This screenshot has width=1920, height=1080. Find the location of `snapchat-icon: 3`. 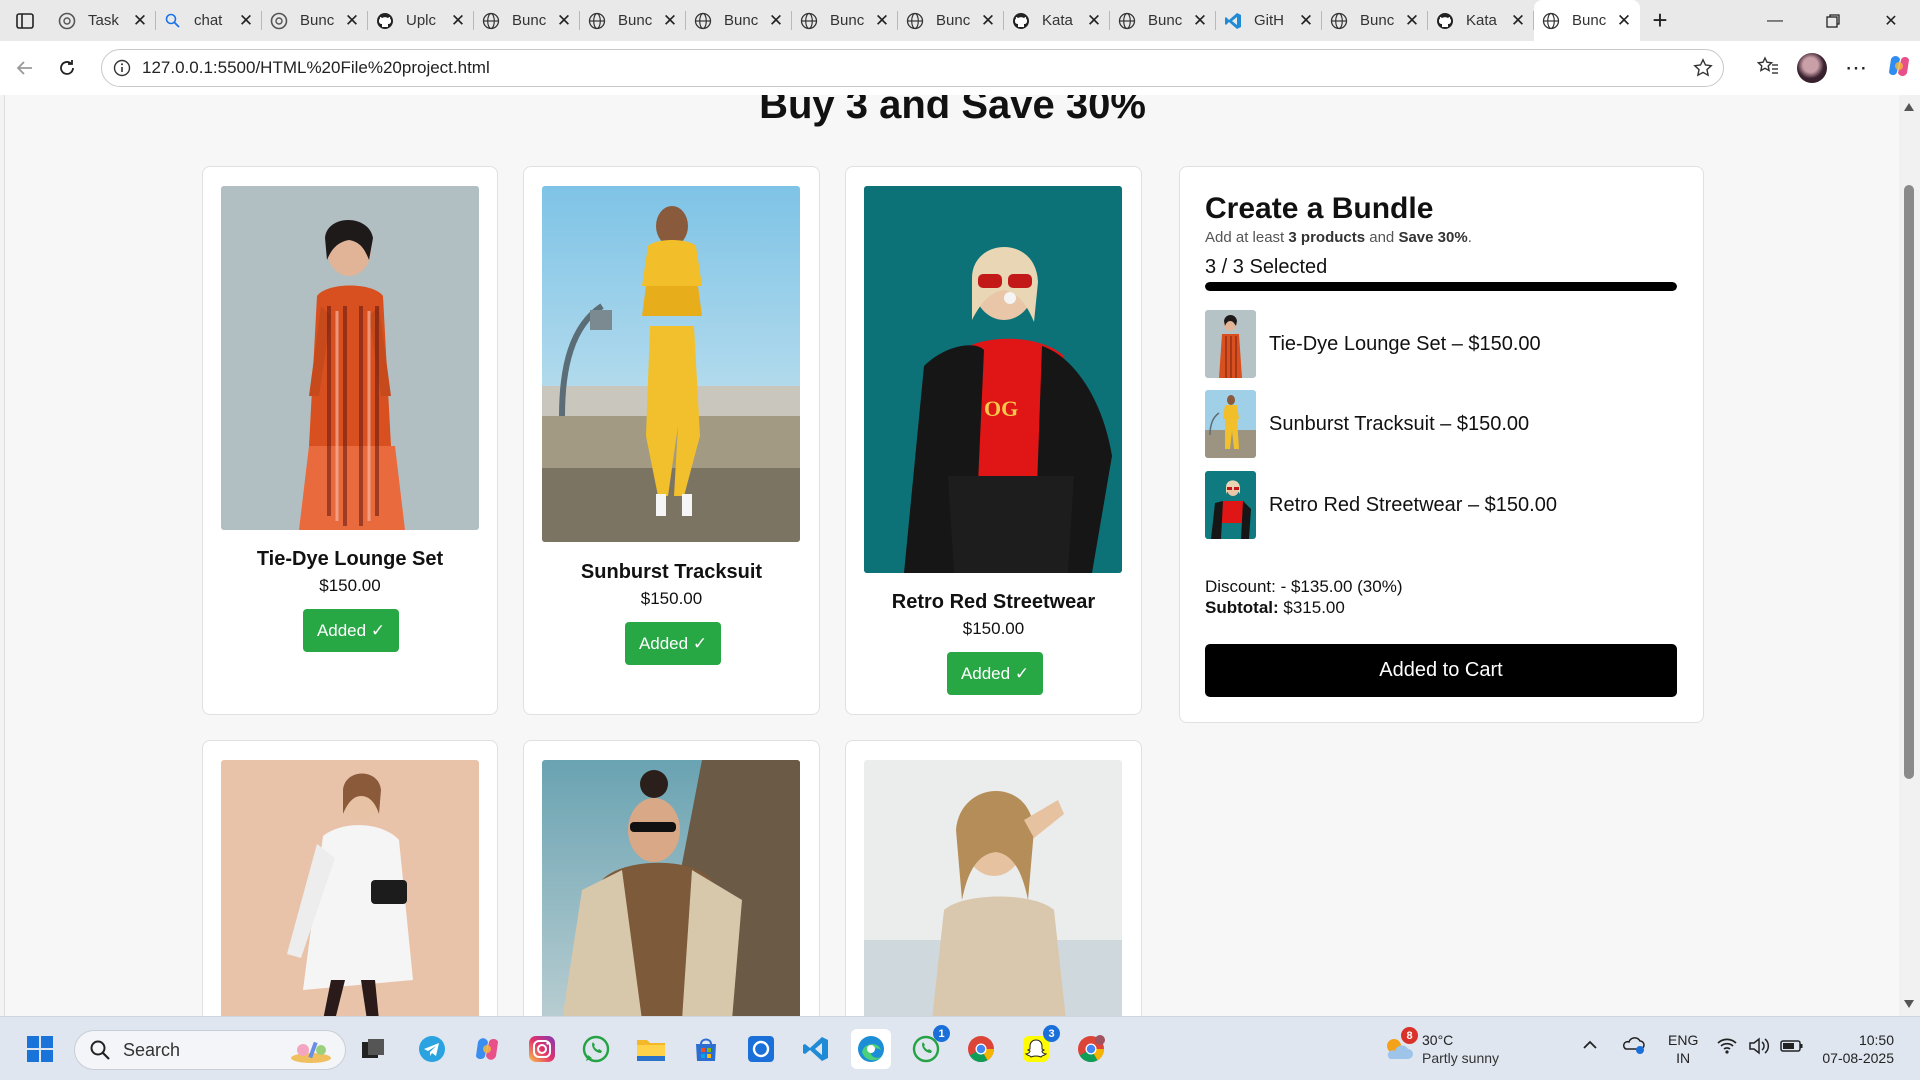

snapchat-icon: 3 is located at coordinates (1038, 1047).